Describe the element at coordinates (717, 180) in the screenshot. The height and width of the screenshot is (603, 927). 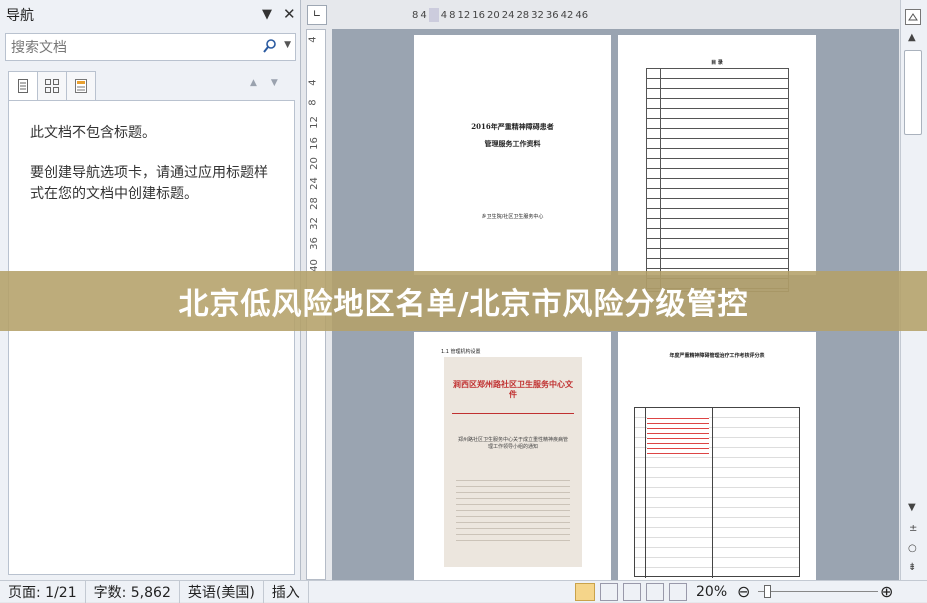
I see `toc-table` at that location.